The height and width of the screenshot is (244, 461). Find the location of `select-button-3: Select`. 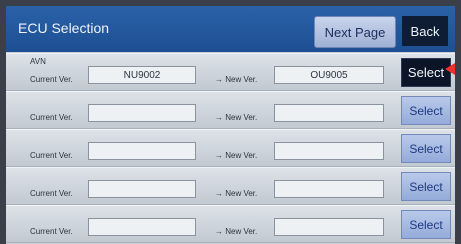

select-button-3: Select is located at coordinates (426, 148).